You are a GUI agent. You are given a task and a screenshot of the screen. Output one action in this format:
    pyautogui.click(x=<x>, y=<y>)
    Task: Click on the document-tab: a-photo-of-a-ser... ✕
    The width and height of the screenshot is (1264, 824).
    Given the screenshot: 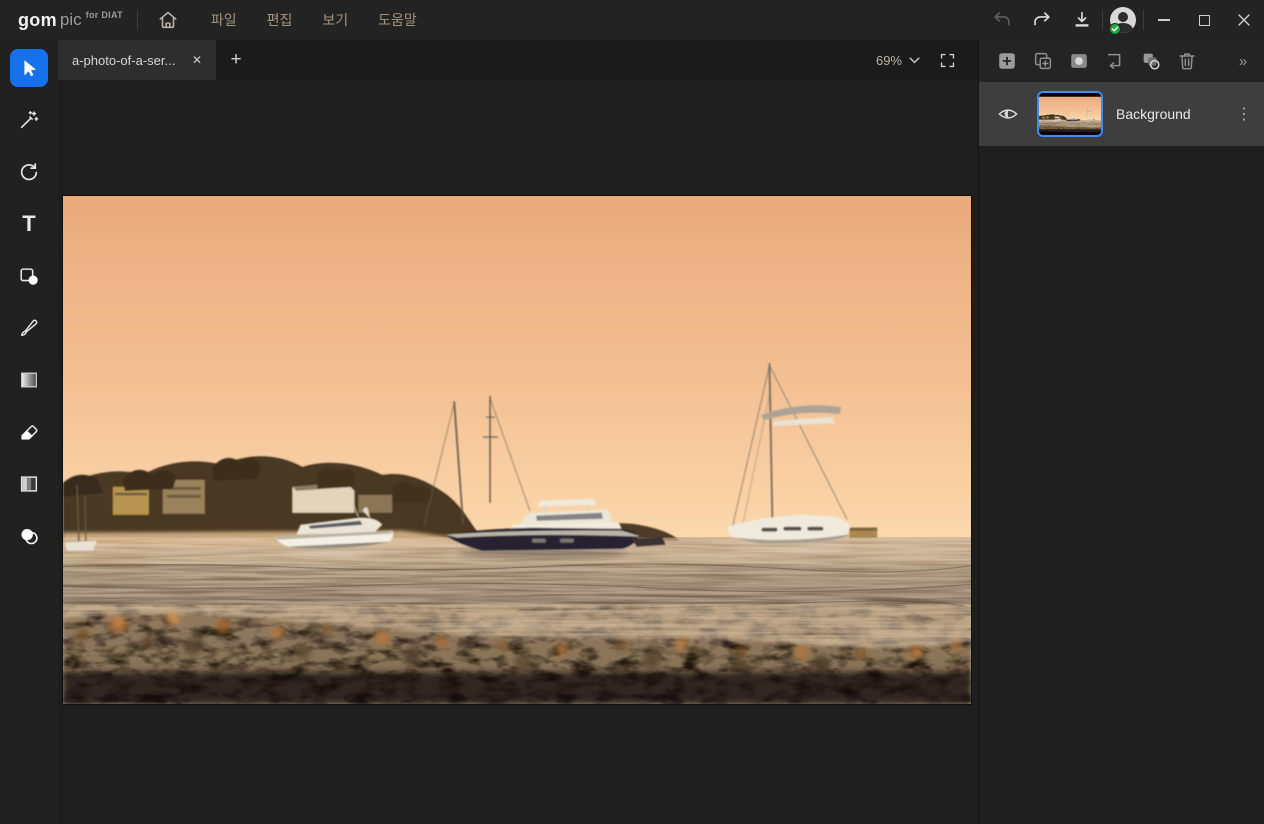 What is the action you would take?
    pyautogui.click(x=137, y=60)
    